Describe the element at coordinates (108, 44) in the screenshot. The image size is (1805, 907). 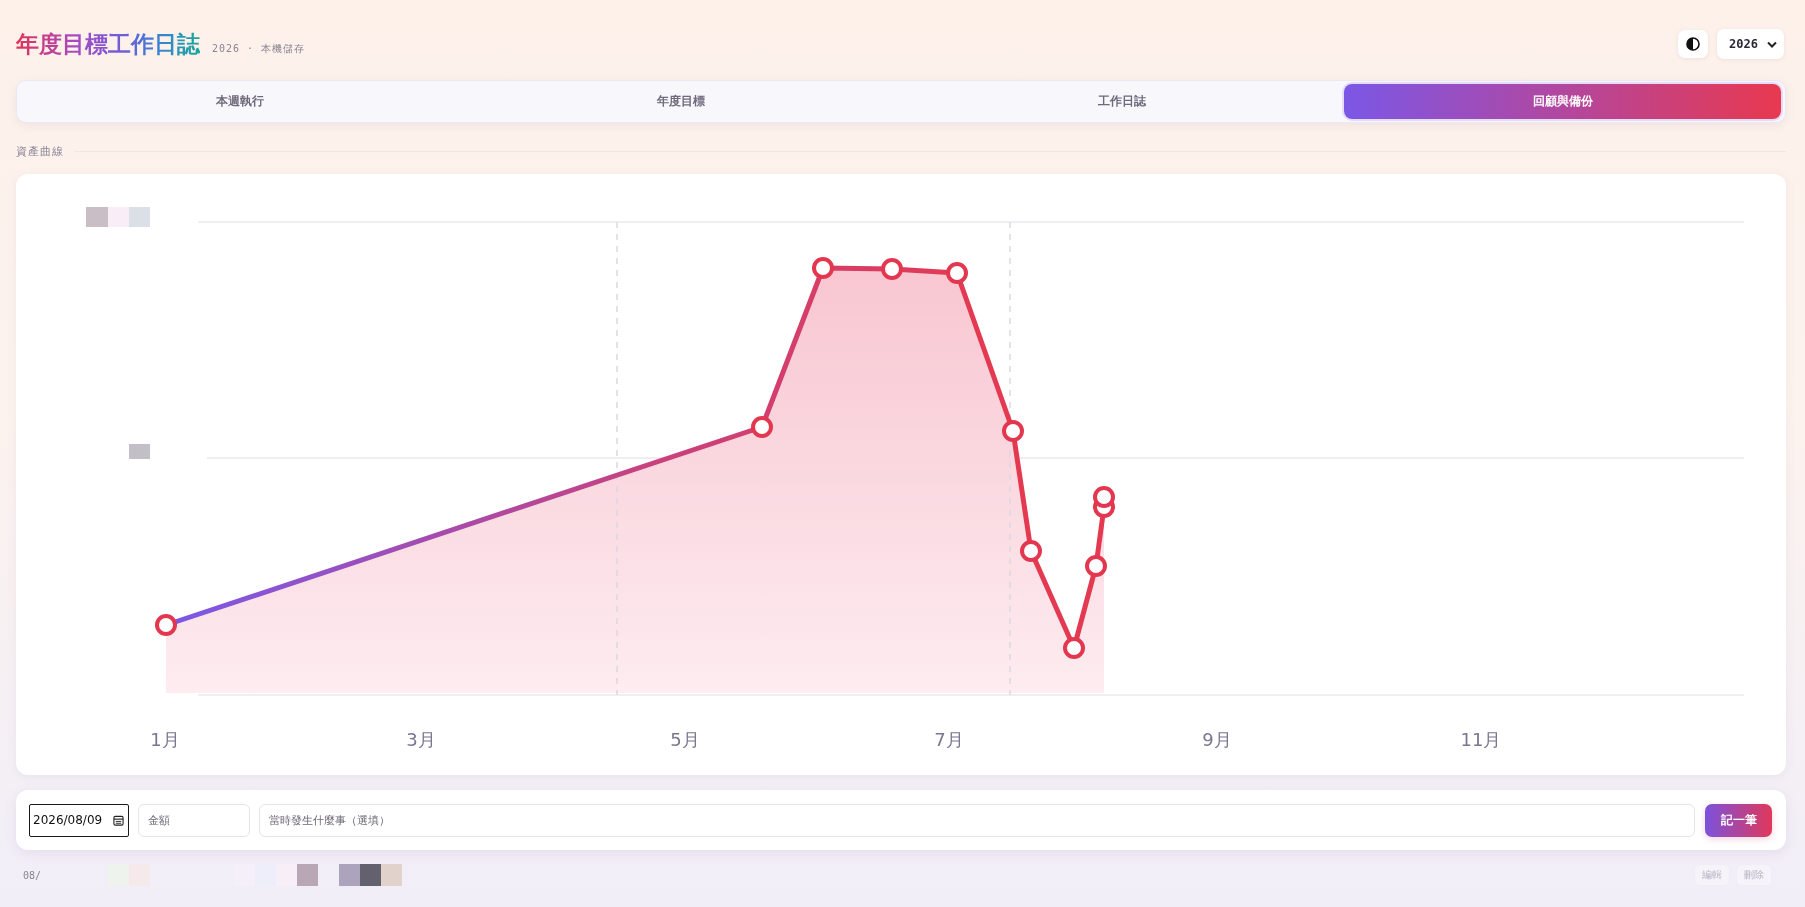
I see `app-title: 年度目標工作日誌` at that location.